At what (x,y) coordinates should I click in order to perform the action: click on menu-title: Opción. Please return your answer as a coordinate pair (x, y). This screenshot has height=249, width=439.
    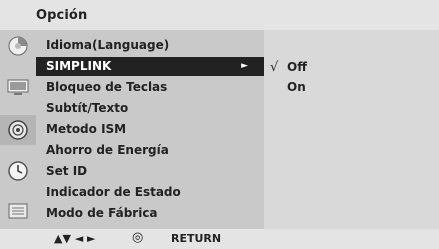
    Looking at the image, I should click on (62, 15).